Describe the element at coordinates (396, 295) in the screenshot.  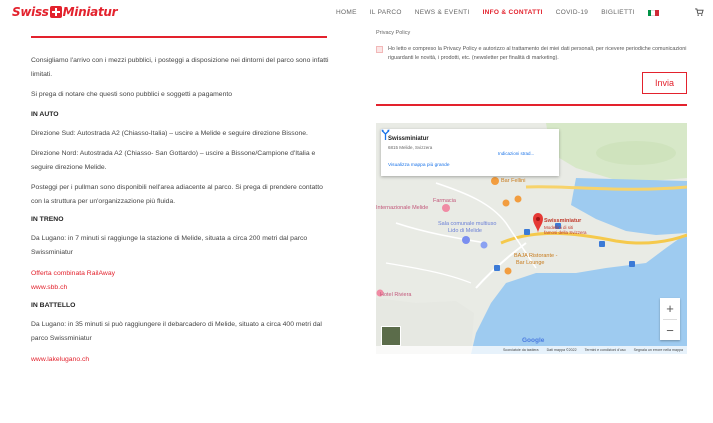
I see `map-label-hotel-riviera: Hotel Riviera` at that location.